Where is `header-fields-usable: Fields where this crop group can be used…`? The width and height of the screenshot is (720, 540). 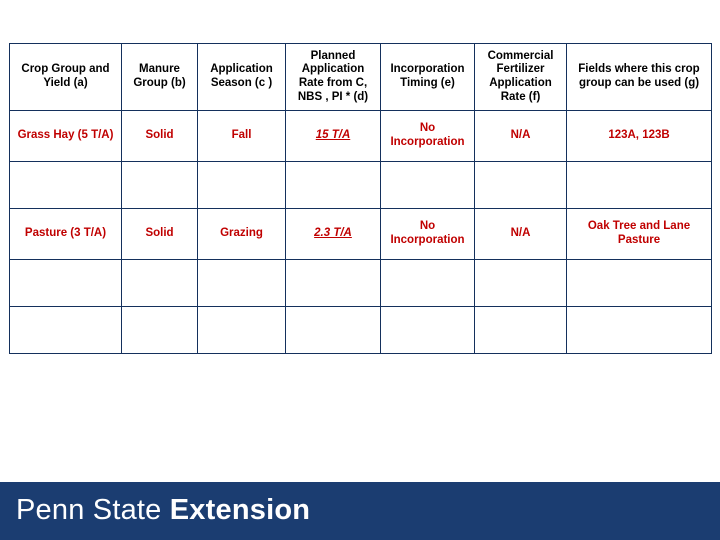
header-fields-usable: Fields where this crop group can be used… is located at coordinates (639, 77).